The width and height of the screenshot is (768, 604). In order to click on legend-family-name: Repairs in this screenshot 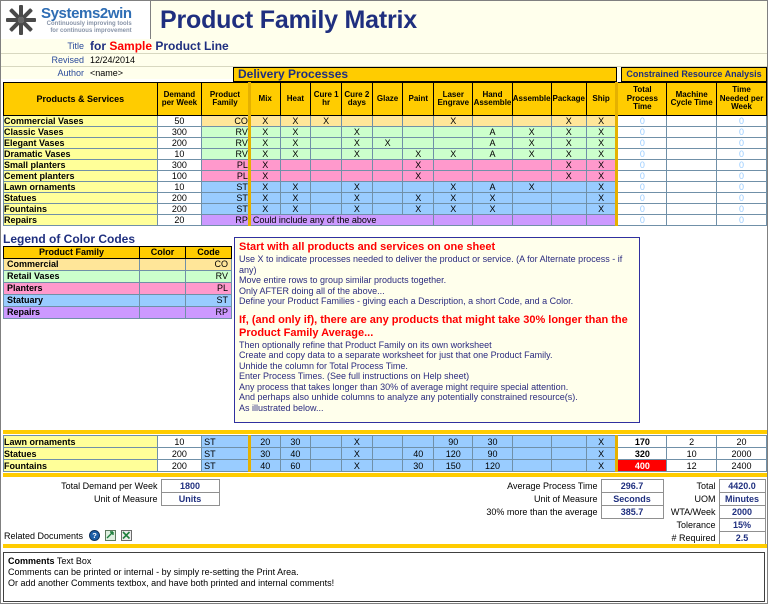, I will do `click(71, 312)`.